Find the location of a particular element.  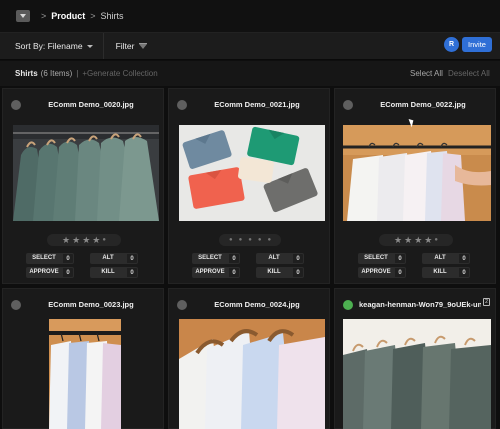

sort-dropdown: Sort By: Filename is located at coordinates (52, 46).